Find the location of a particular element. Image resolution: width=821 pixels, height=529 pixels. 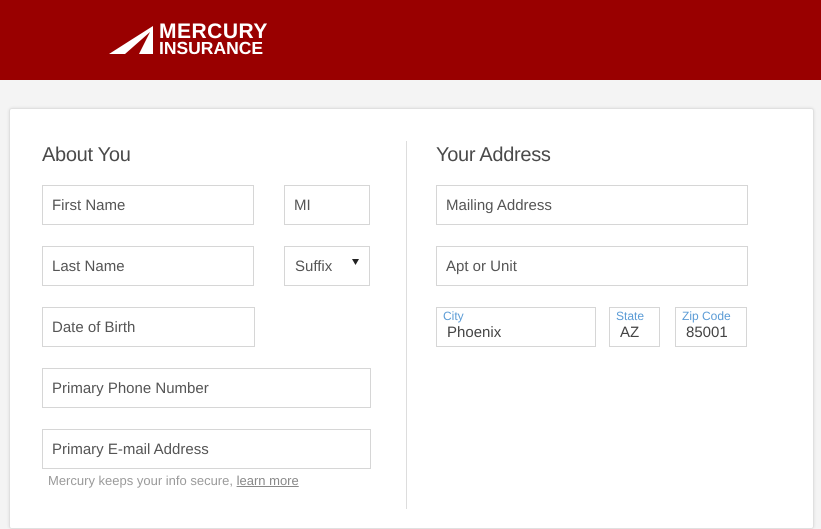

text-field: Last Name is located at coordinates (148, 266).